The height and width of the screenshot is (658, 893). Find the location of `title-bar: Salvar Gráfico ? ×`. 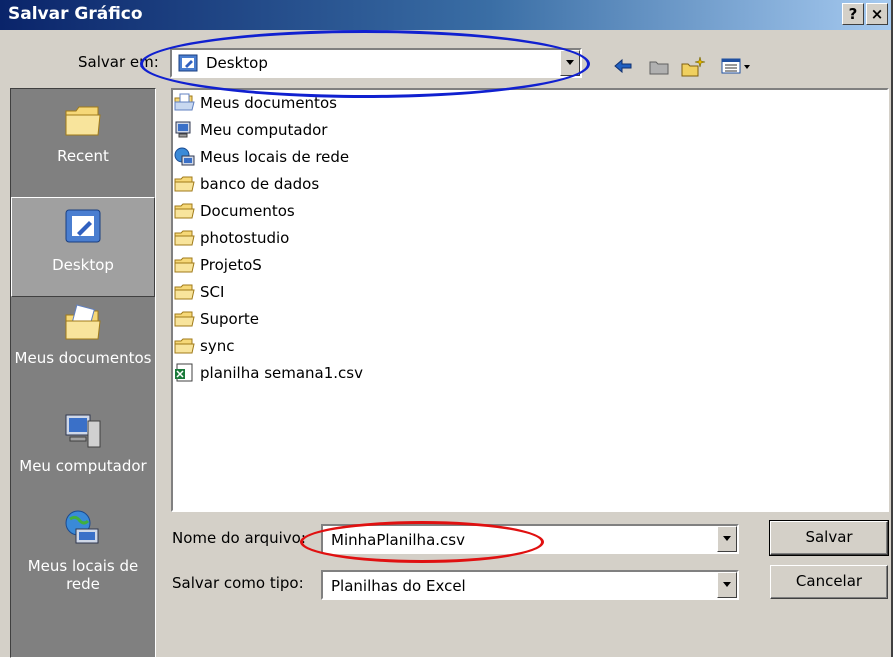

title-bar: Salvar Gráfico ? × is located at coordinates (445, 15).